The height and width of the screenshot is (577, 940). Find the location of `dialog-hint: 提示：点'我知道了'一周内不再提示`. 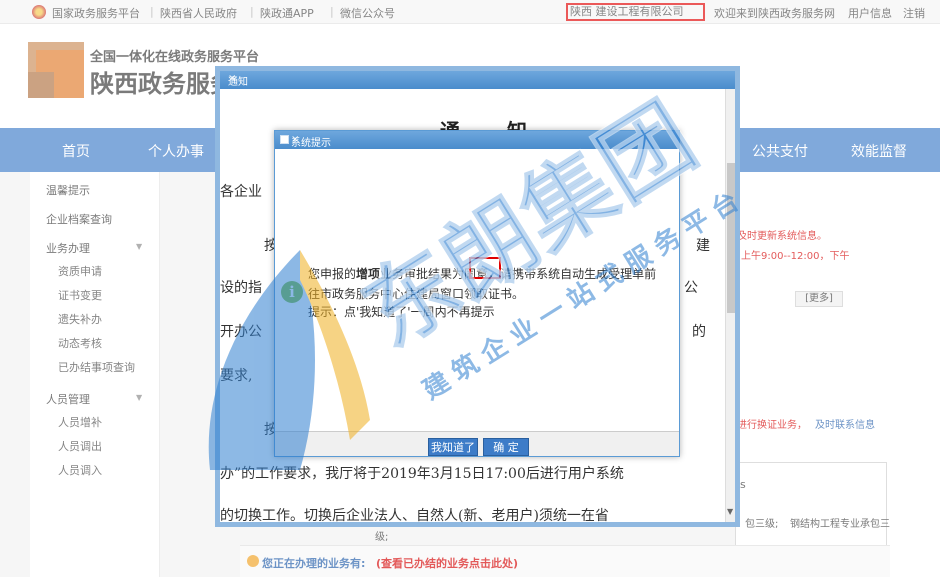

dialog-hint: 提示：点'我知道了'一周内不再提示 is located at coordinates (401, 312).